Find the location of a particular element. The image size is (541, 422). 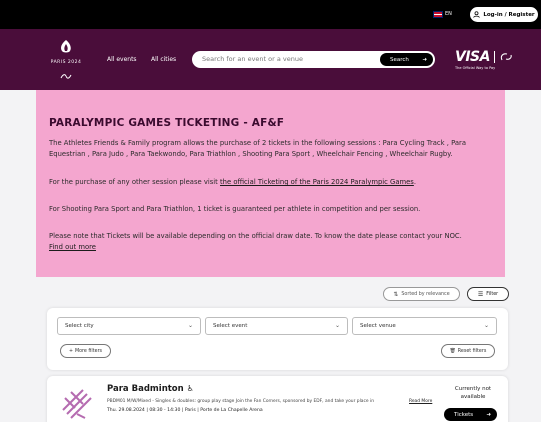

sort-icon: ⇅ is located at coordinates (396, 294).